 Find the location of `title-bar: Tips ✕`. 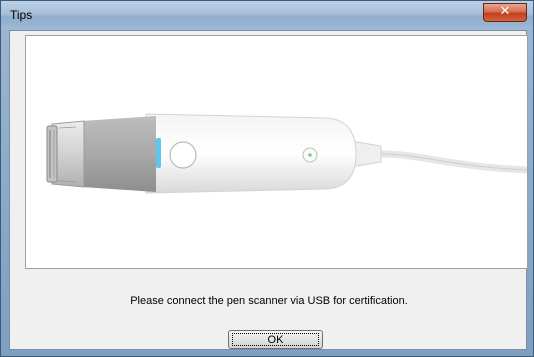

title-bar: Tips ✕ is located at coordinates (267, 15).